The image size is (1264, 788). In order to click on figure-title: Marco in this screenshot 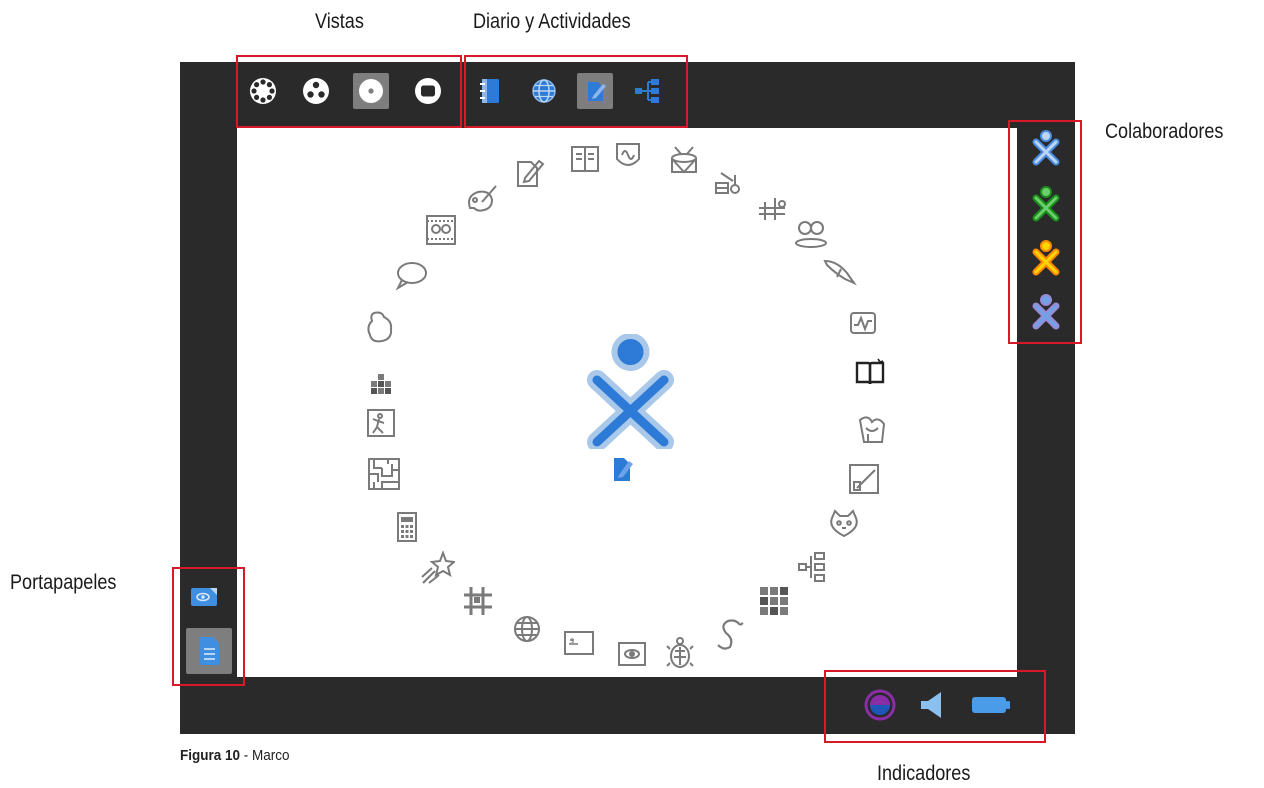, I will do `click(271, 755)`.